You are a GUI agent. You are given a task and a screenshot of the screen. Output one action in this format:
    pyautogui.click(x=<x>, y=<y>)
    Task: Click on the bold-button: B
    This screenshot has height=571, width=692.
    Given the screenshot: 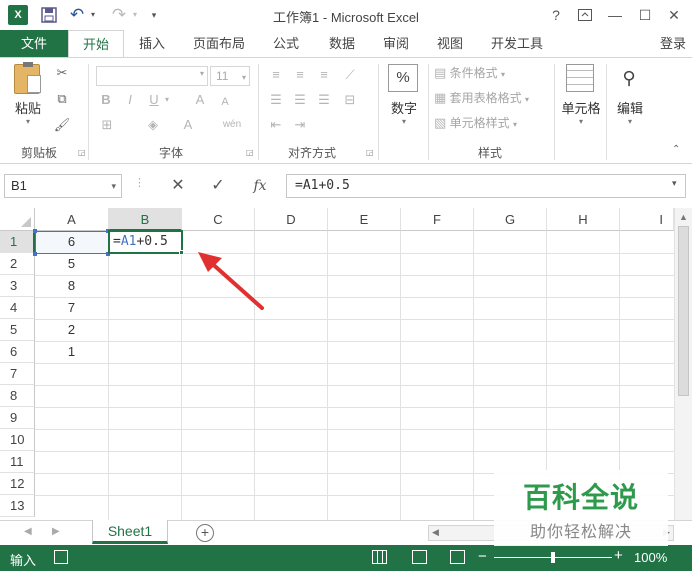 What is the action you would take?
    pyautogui.click(x=106, y=100)
    